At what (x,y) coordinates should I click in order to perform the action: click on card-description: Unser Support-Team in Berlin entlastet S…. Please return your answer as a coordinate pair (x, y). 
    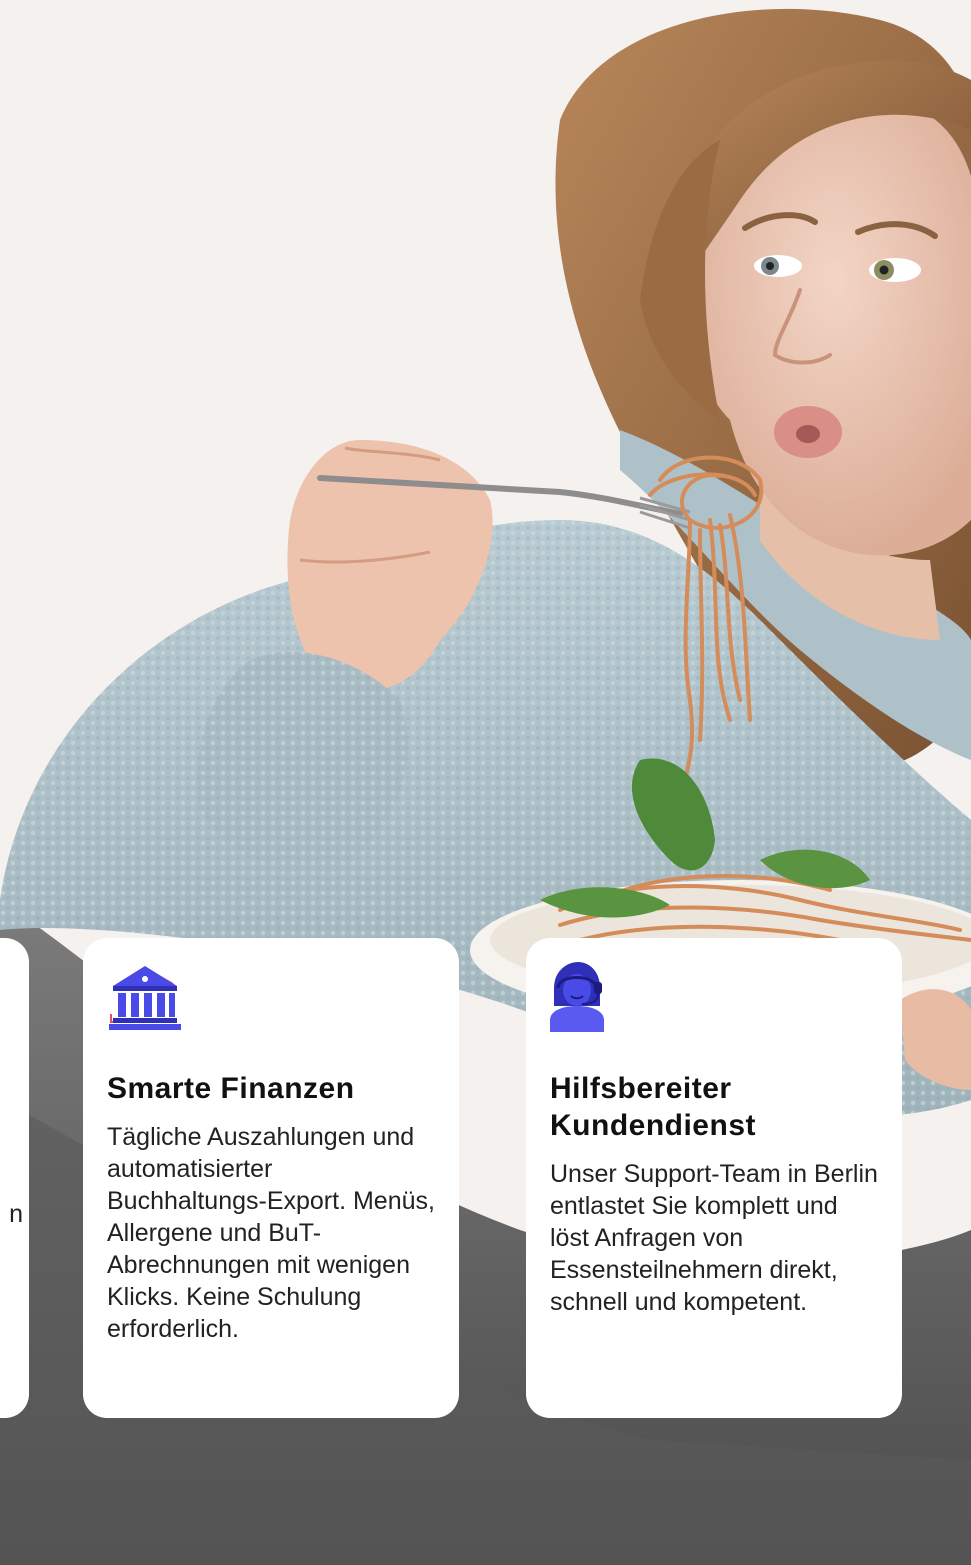
    Looking at the image, I should click on (714, 1238).